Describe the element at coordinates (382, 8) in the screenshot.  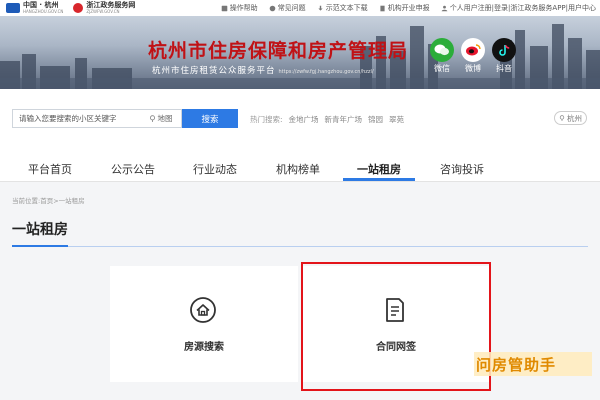
I see `building-icon` at that location.